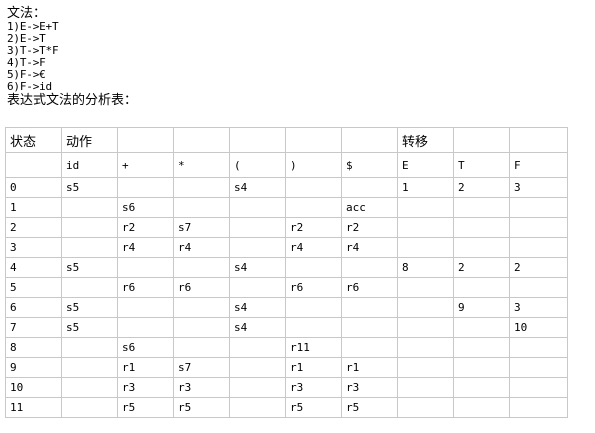 The width and height of the screenshot is (595, 433). What do you see at coordinates (33, 407) in the screenshot?
I see `state-cell: 11` at bounding box center [33, 407].